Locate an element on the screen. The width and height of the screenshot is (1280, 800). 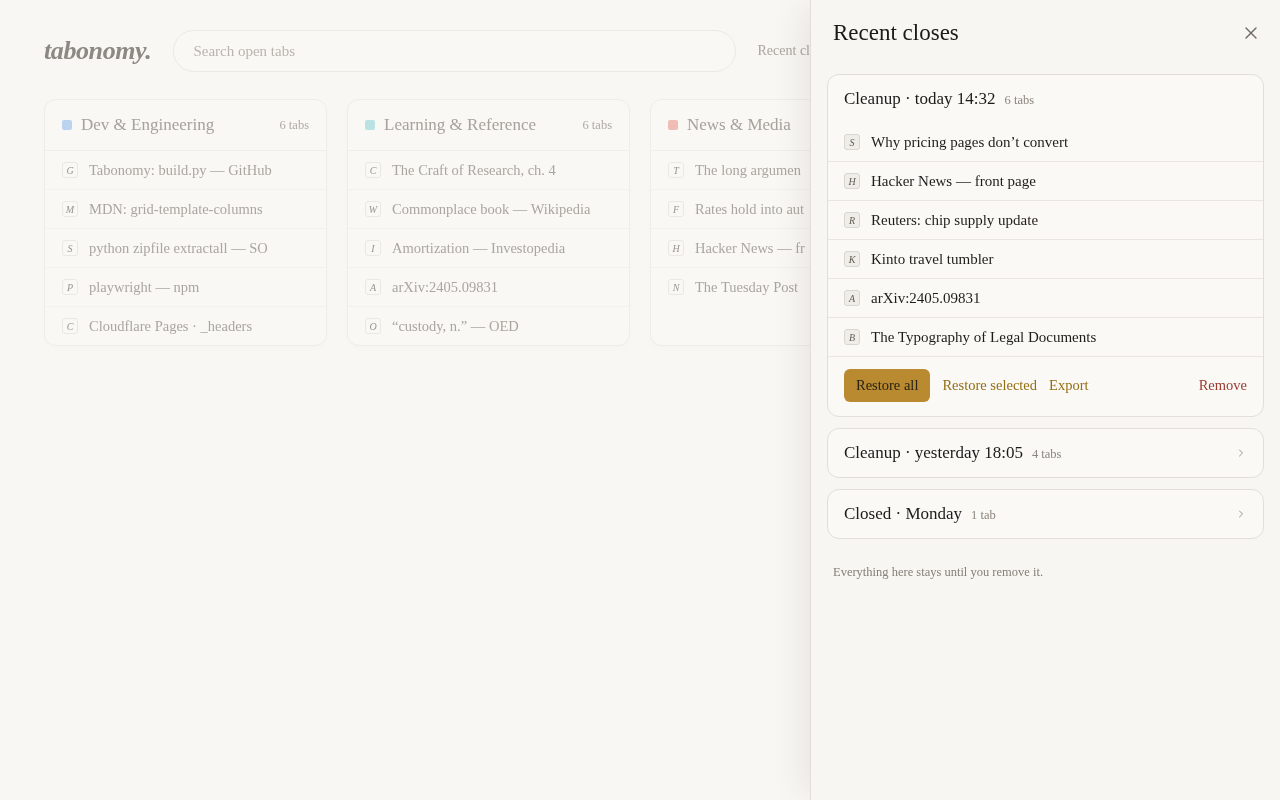
tab-count: 1 tab is located at coordinates (983, 514).